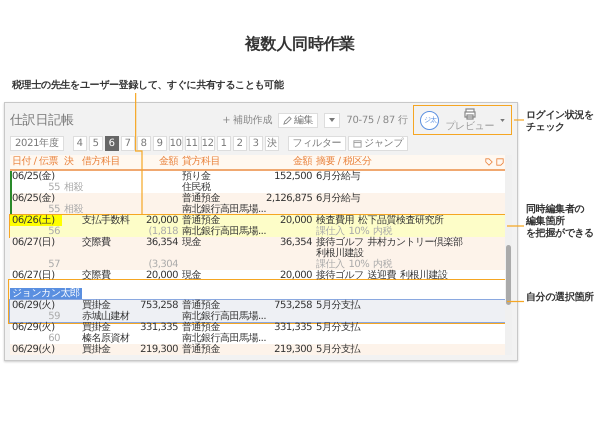  Describe the element at coordinates (382, 231) in the screenshot. I see `table-cell: 内税` at that location.